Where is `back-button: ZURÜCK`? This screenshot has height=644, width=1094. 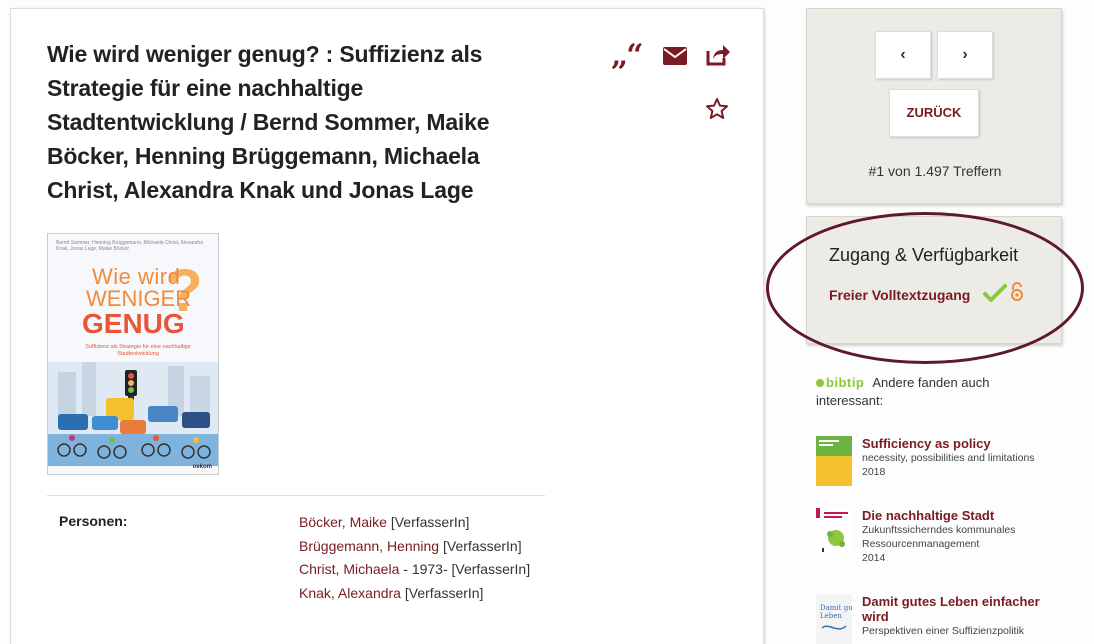
back-button: ZURÜCK is located at coordinates (934, 113).